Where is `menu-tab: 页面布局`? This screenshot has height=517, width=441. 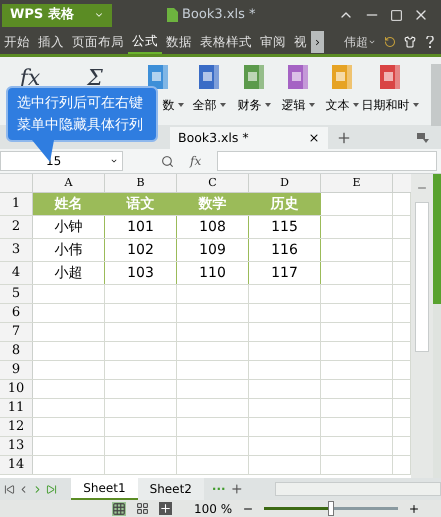
menu-tab: 页面布局 is located at coordinates (98, 42).